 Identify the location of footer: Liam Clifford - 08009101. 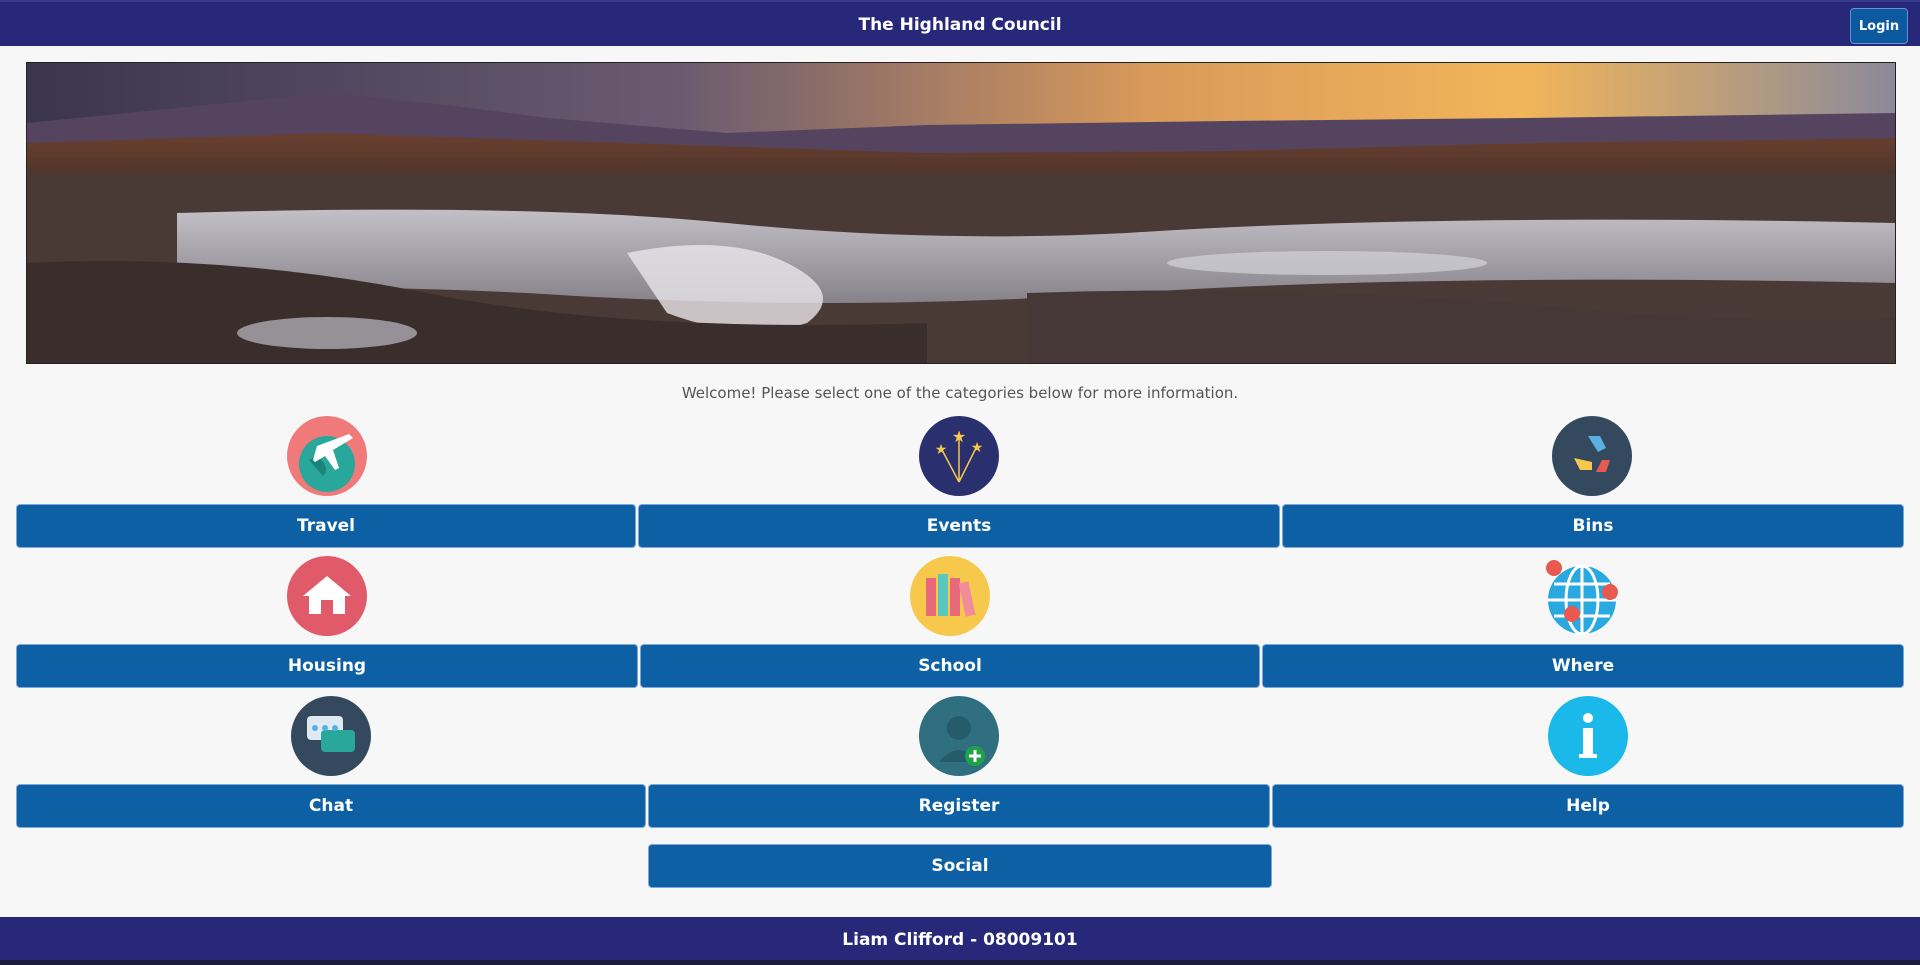
(960, 941).